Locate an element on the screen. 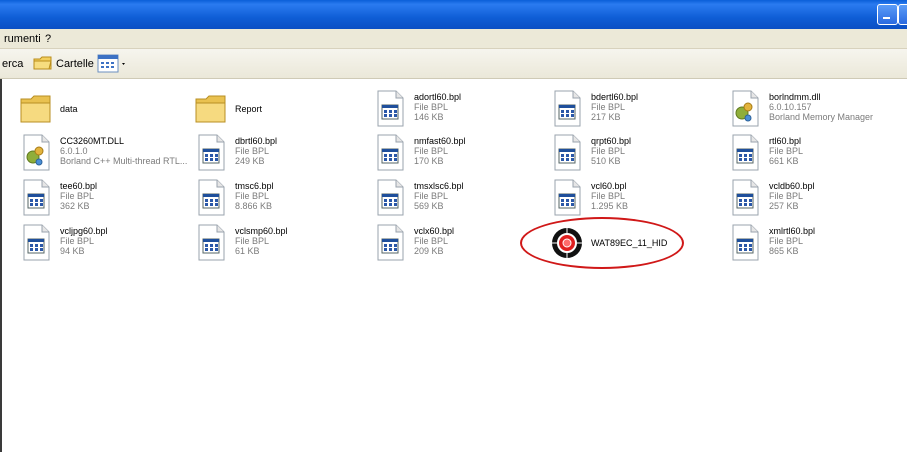 The height and width of the screenshot is (452, 907). file-item: vcldb60.bpl File BPL 257 KB is located at coordinates (812, 200).